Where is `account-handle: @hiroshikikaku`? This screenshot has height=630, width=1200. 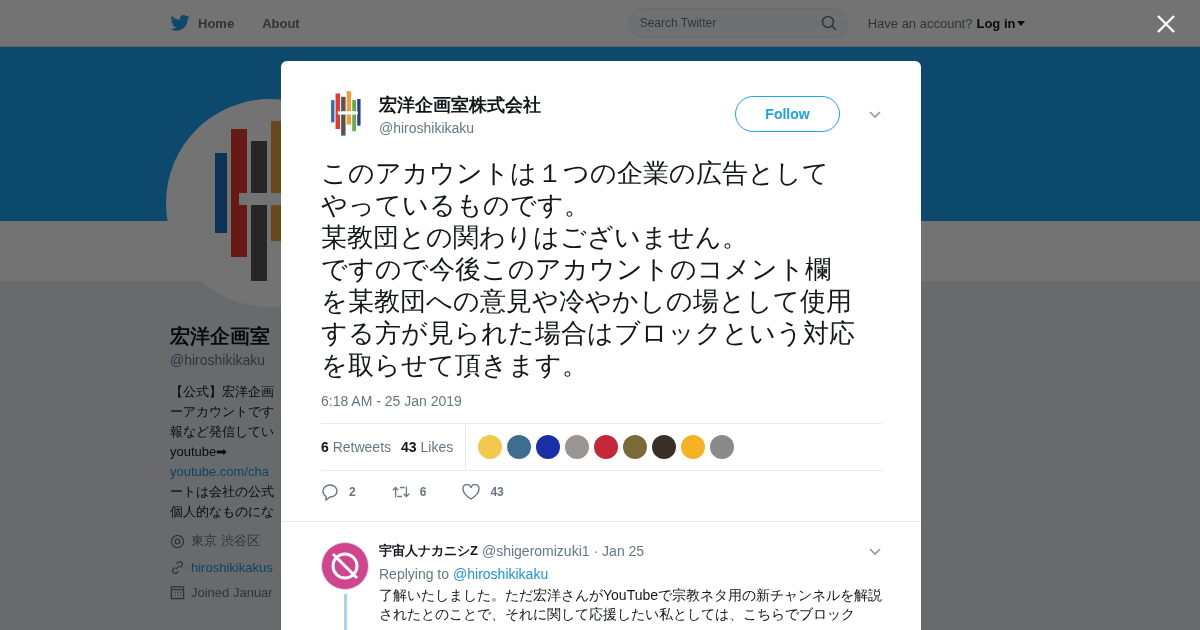
account-handle: @hiroshikikaku is located at coordinates (427, 127).